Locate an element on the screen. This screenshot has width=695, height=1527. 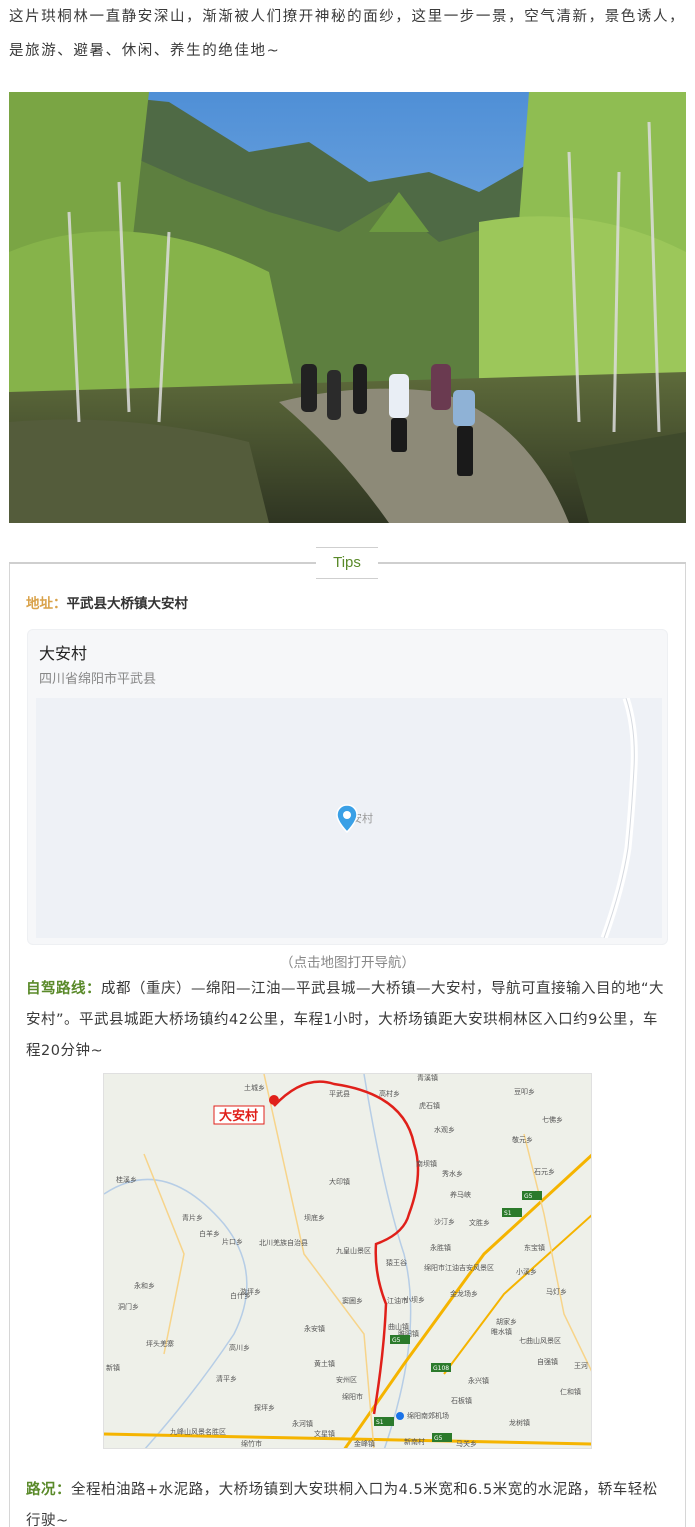
map-place-label: 永安镇 is located at coordinates (314, 1328).